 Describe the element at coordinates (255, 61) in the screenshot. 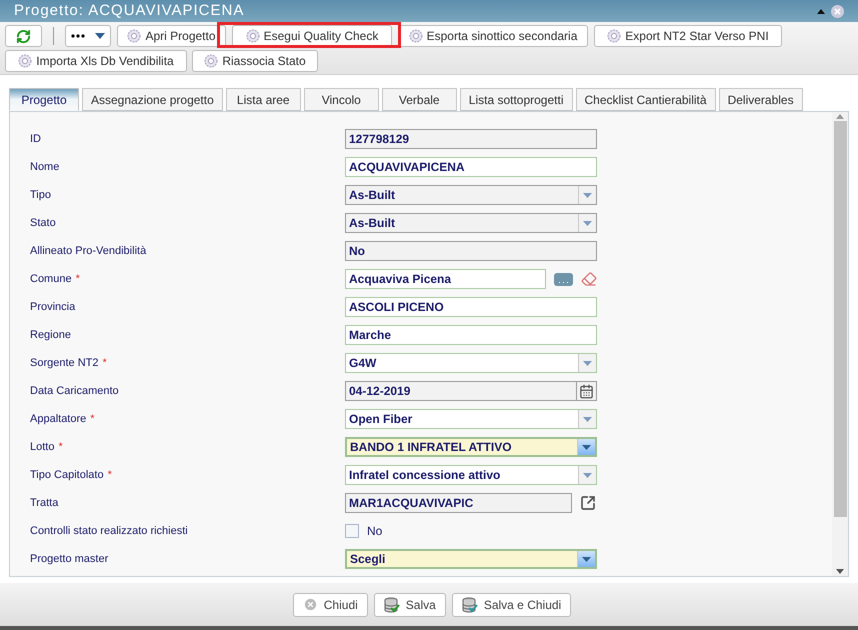

I see `toolbar-button: Riassocia Stato` at that location.